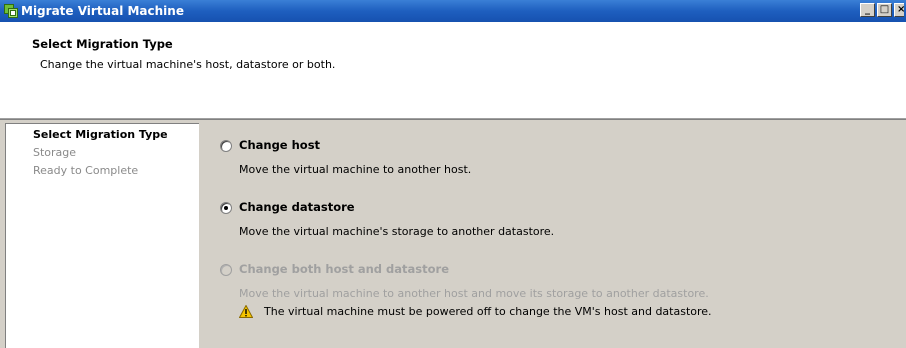 The image size is (906, 348). I want to click on step-ready-to-complete: Ready to Complete, so click(85, 170).